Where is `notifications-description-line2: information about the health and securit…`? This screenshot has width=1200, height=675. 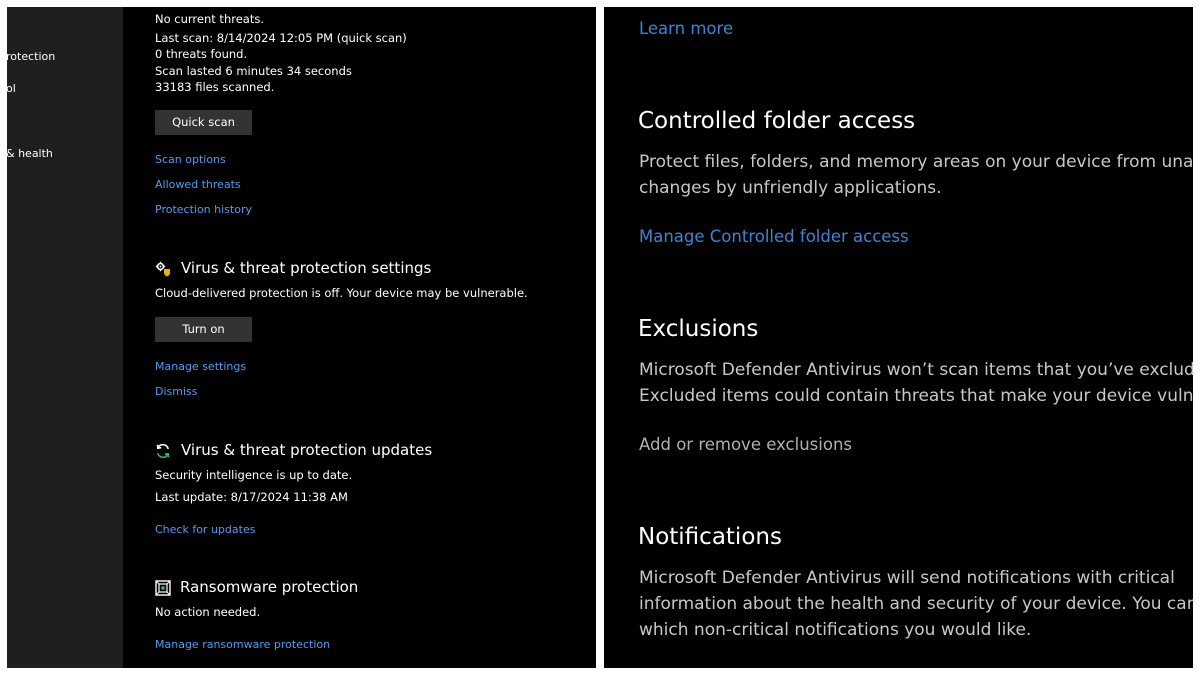
notifications-description-line2: information about the health and securit… is located at coordinates (916, 604).